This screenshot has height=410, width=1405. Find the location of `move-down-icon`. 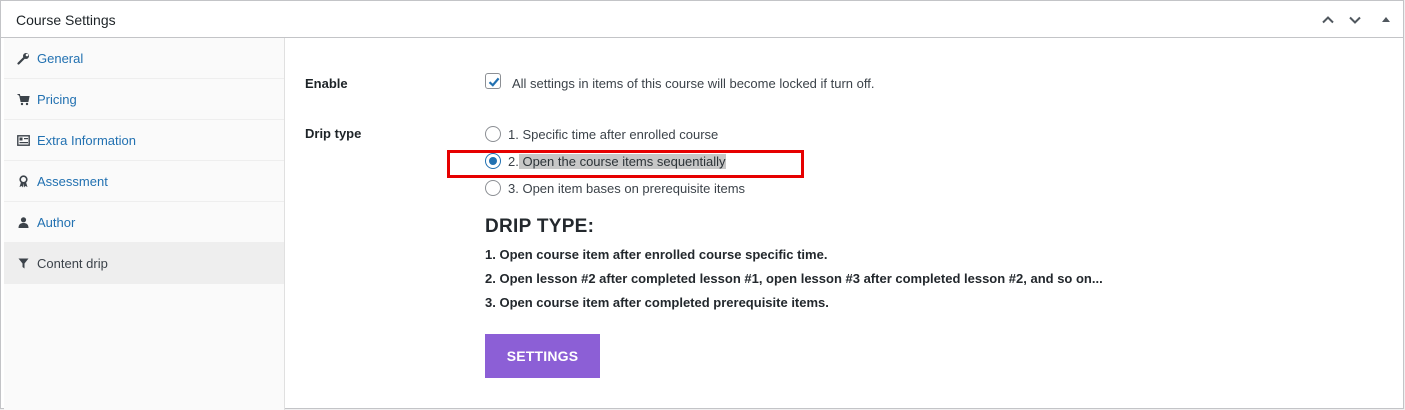

move-down-icon is located at coordinates (1355, 20).